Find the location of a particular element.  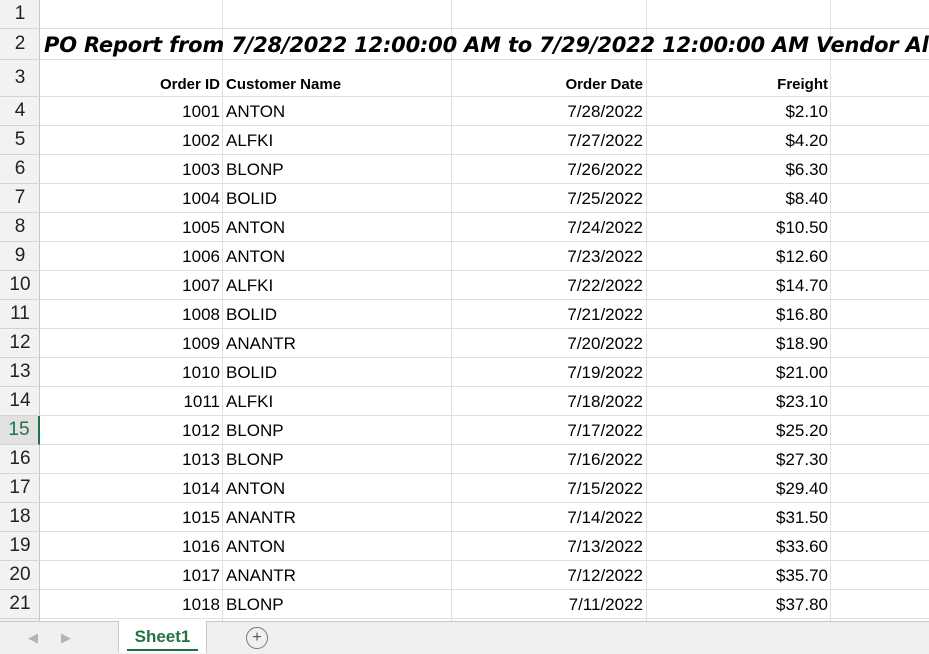

row-header: 16 is located at coordinates (20, 459).